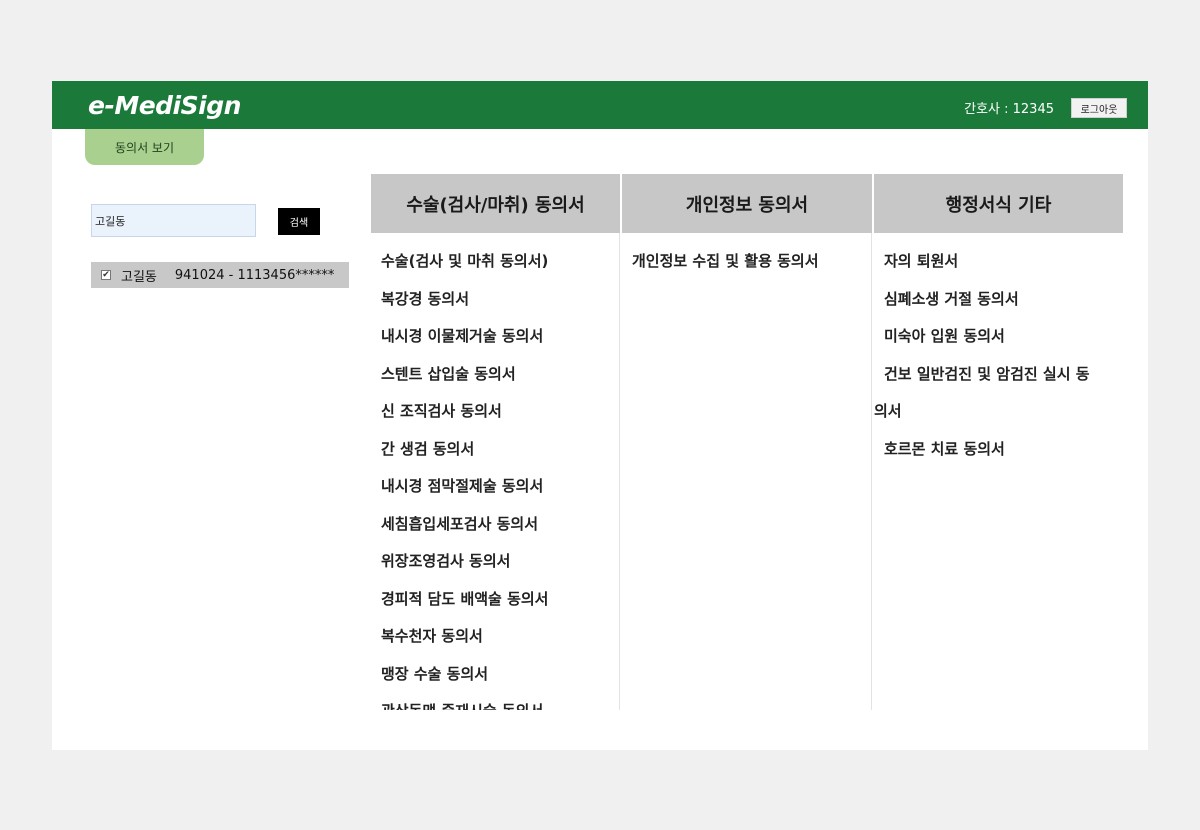 This screenshot has width=1200, height=830. Describe the element at coordinates (500, 637) in the screenshot. I see `form-item: 복수천자 동의서` at that location.